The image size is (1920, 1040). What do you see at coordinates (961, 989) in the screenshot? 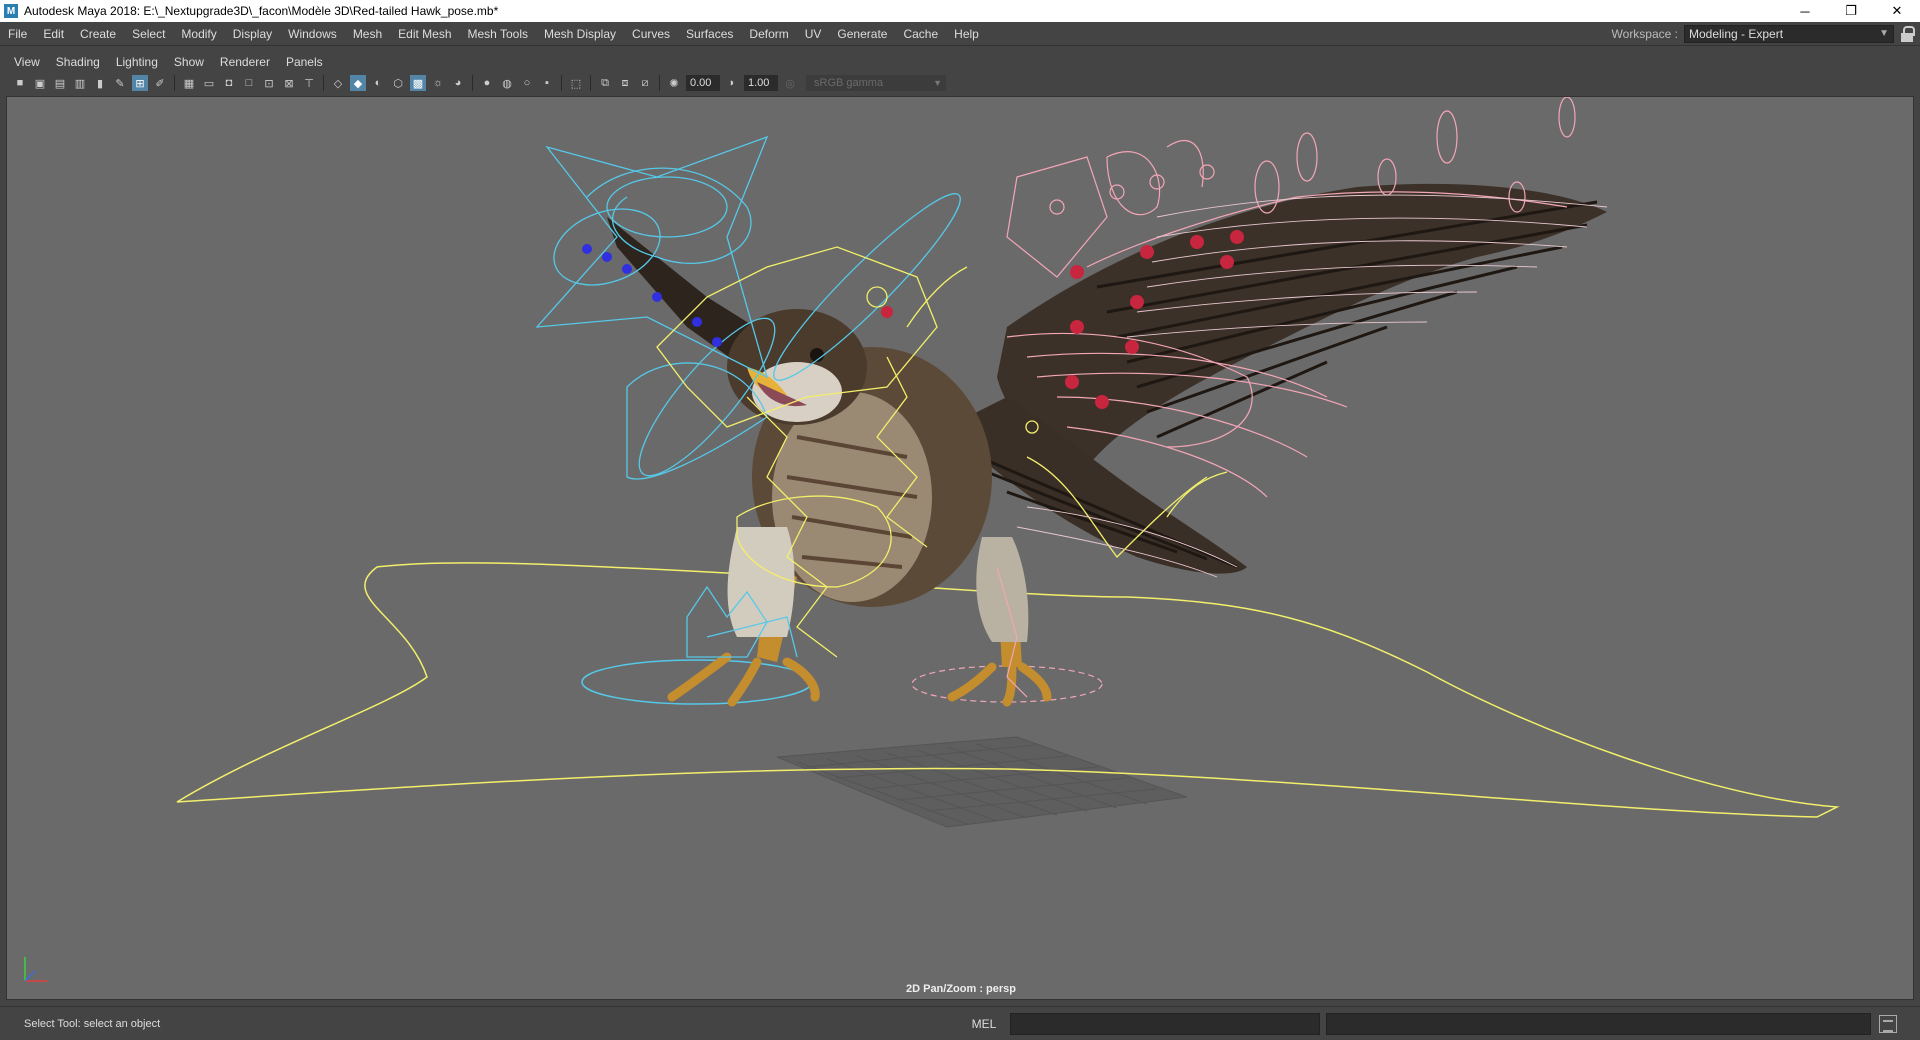
I see `viewport-hud-label: 2D Pan/Zoom : persp` at bounding box center [961, 989].